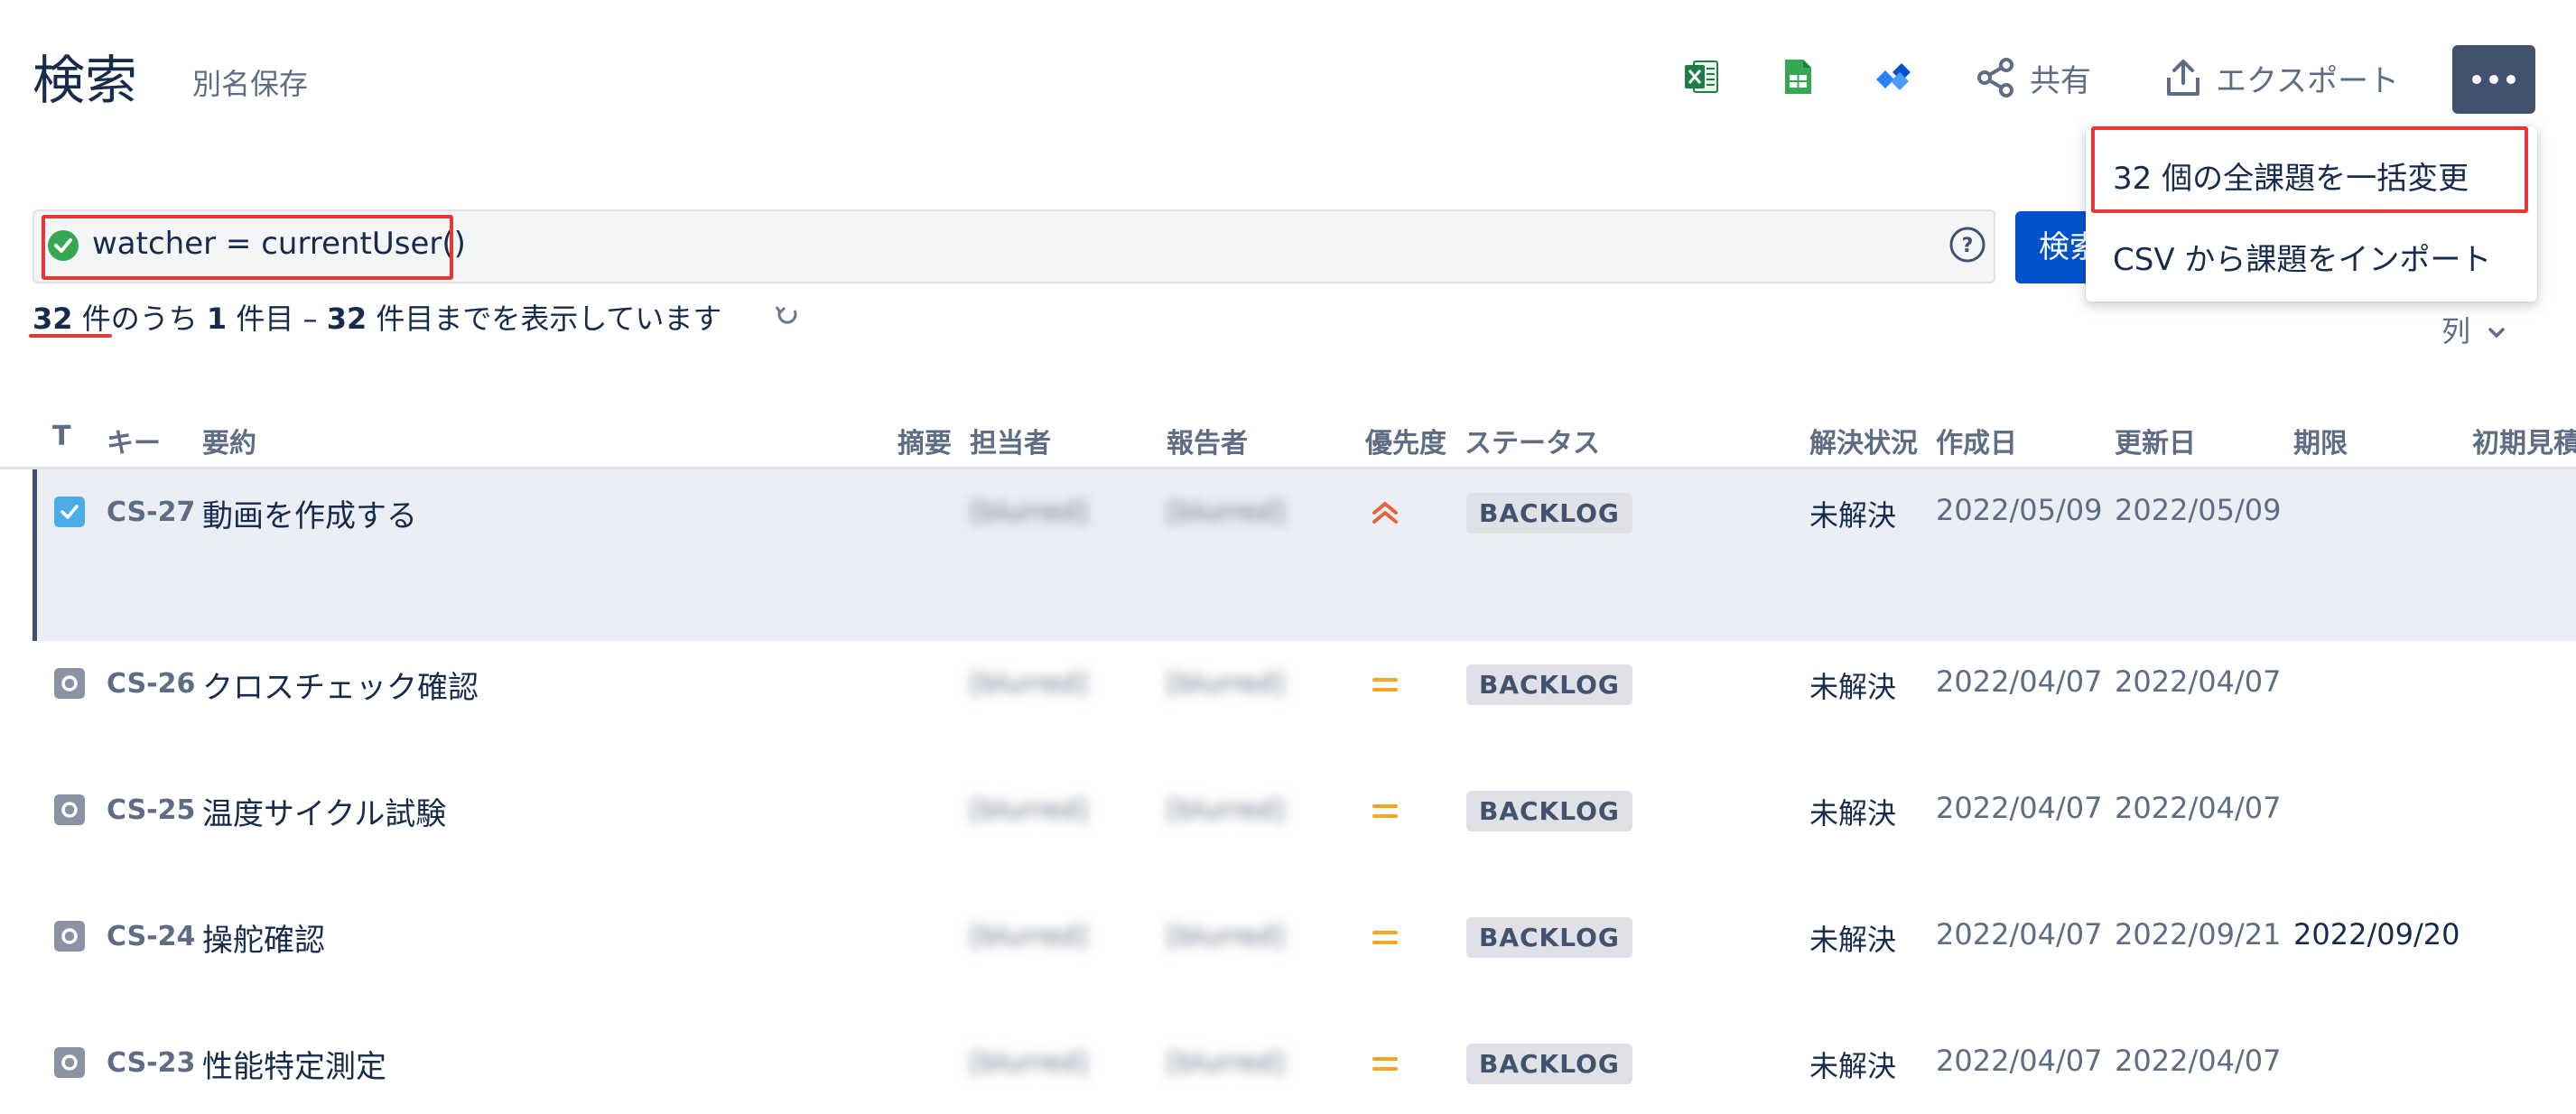  I want to click on updated-date: 2022/05/09, so click(2198, 510).